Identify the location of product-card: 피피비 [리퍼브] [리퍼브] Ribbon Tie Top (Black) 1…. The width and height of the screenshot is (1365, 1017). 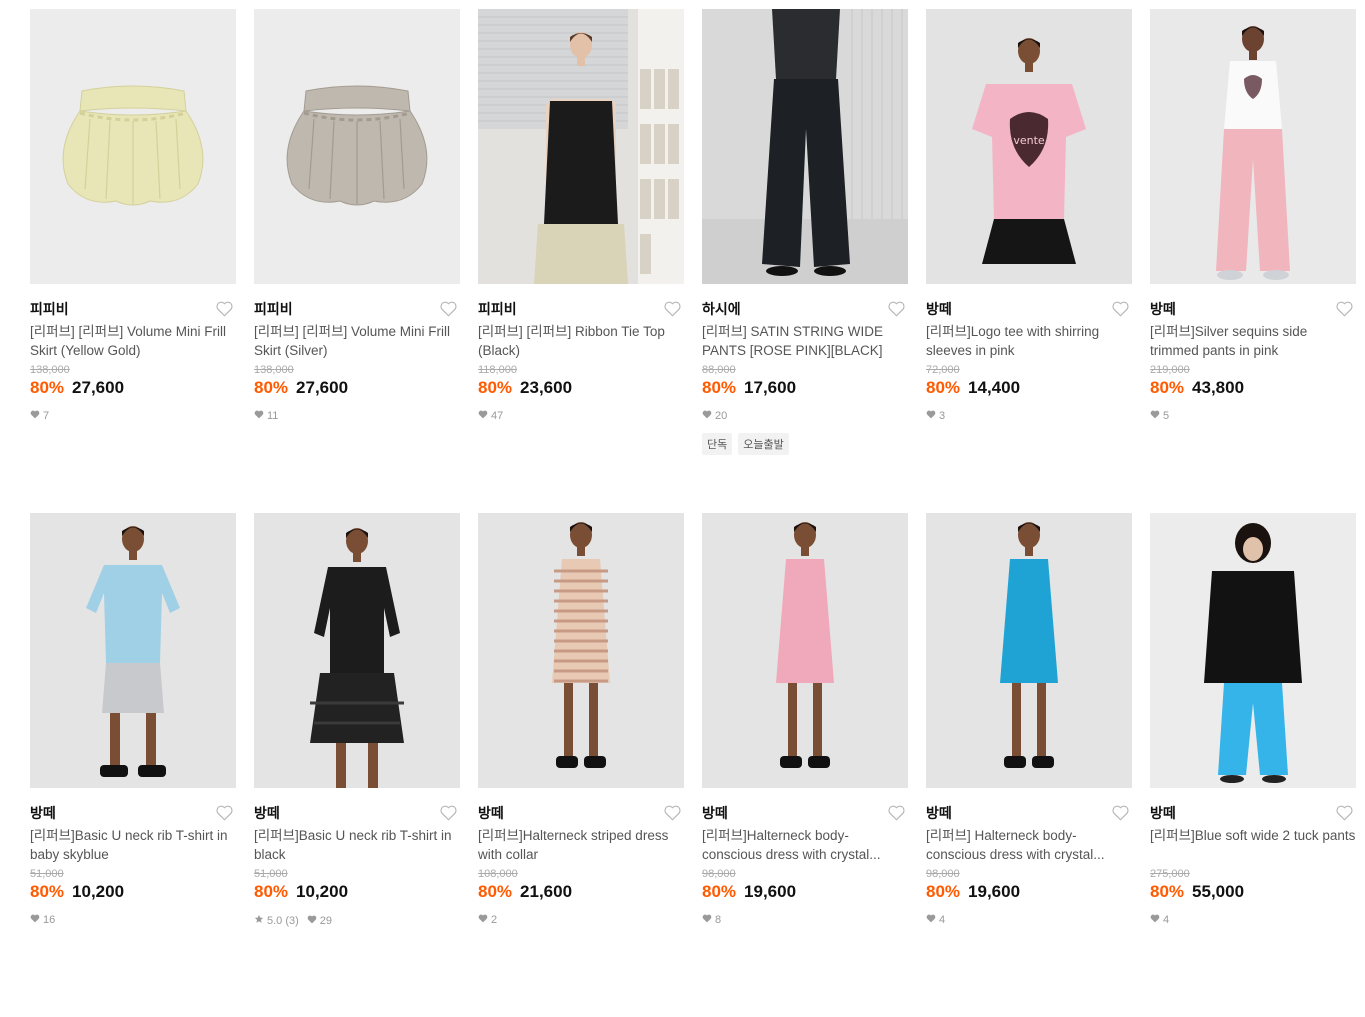
(581, 261).